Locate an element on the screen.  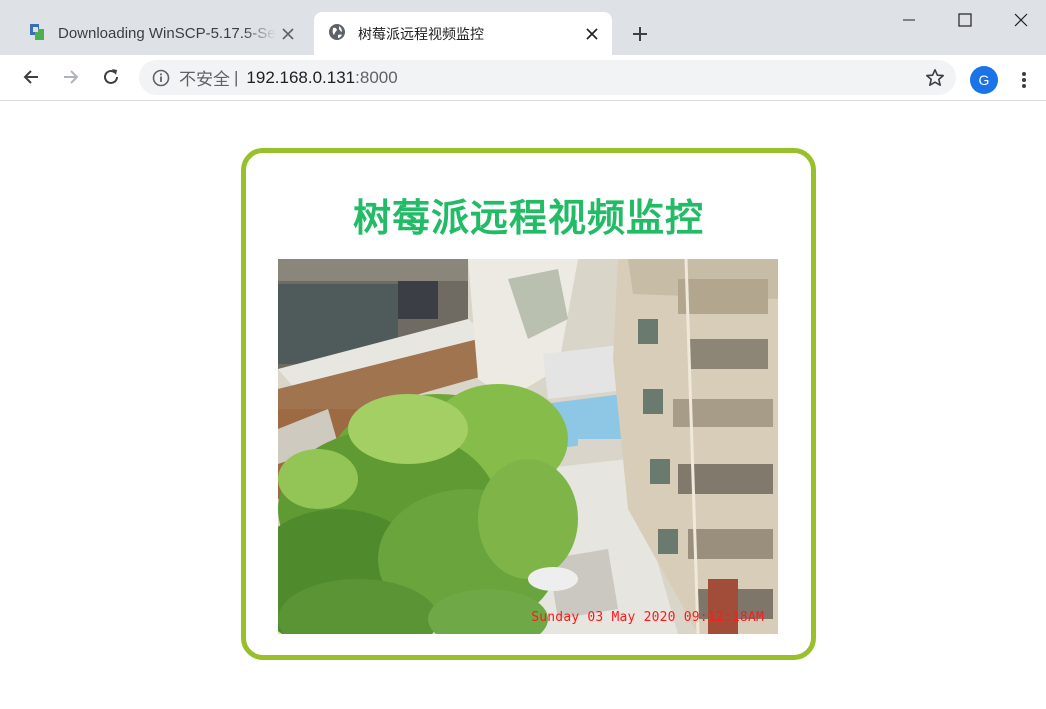
close-icon is located at coordinates (1021, 20).